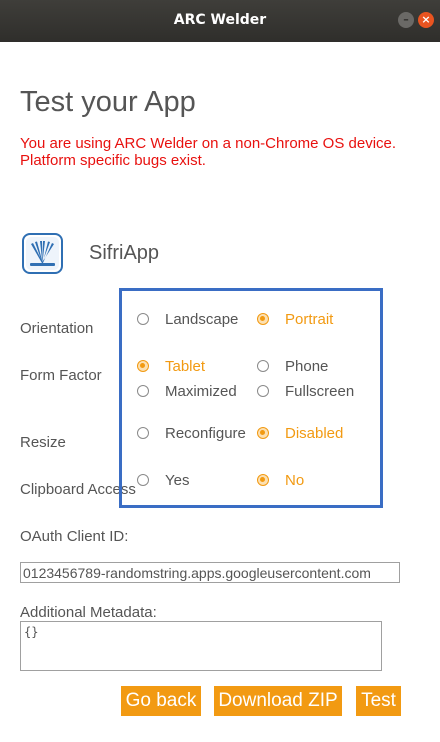 The image size is (440, 742). Describe the element at coordinates (278, 701) in the screenshot. I see `download-zip-button: Download ZIP` at that location.